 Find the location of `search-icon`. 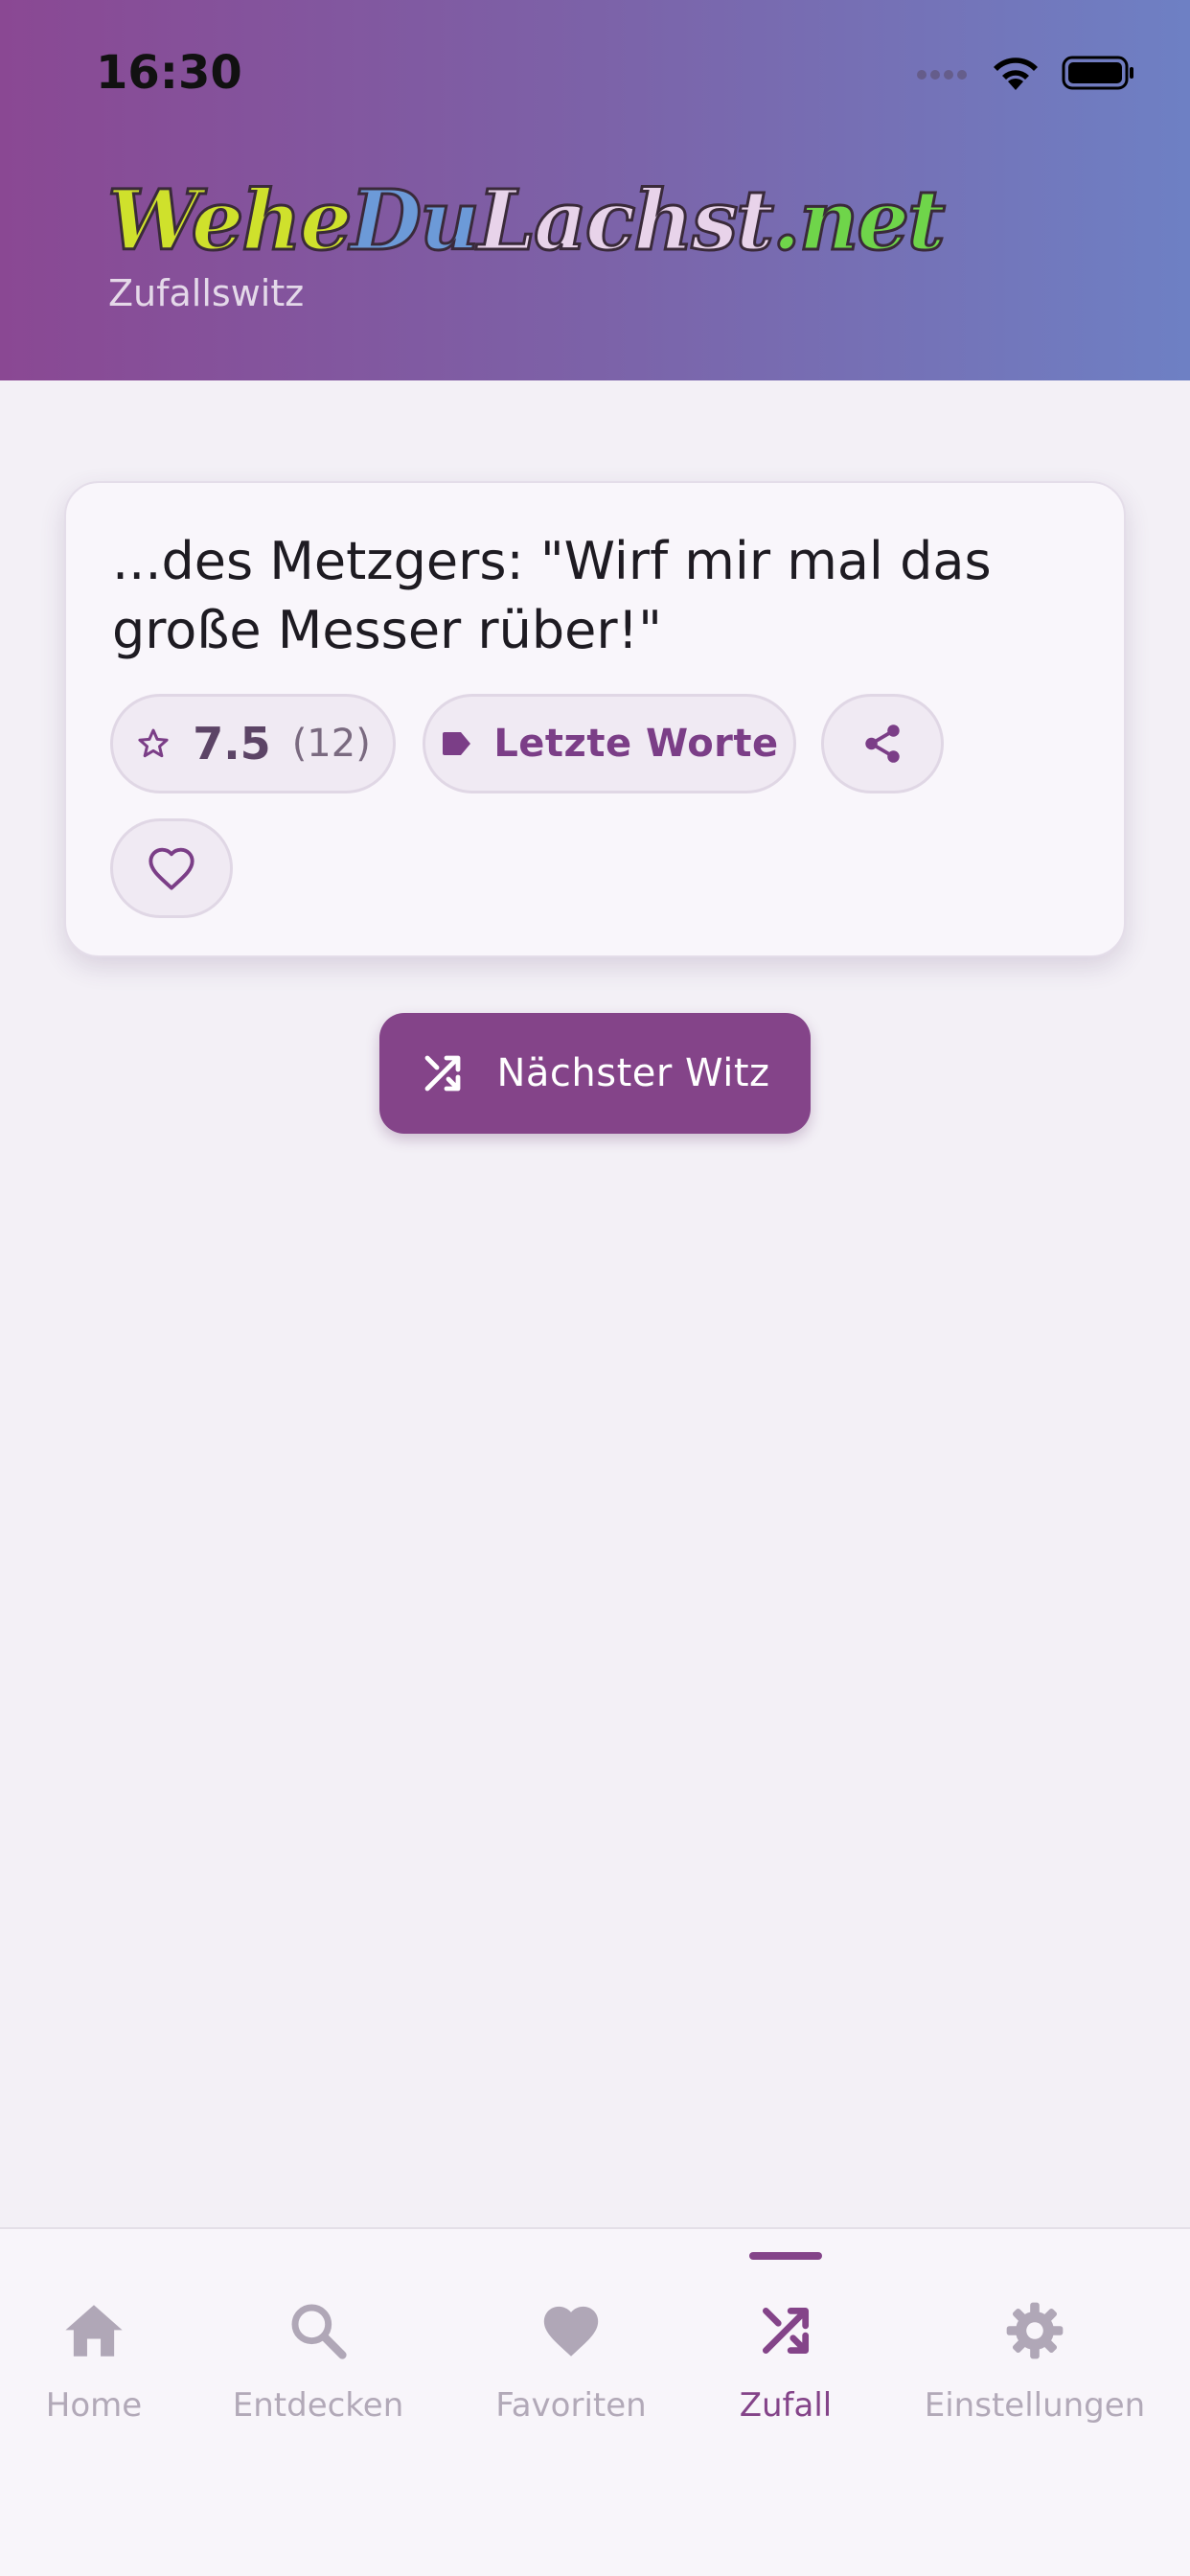

search-icon is located at coordinates (319, 2331).